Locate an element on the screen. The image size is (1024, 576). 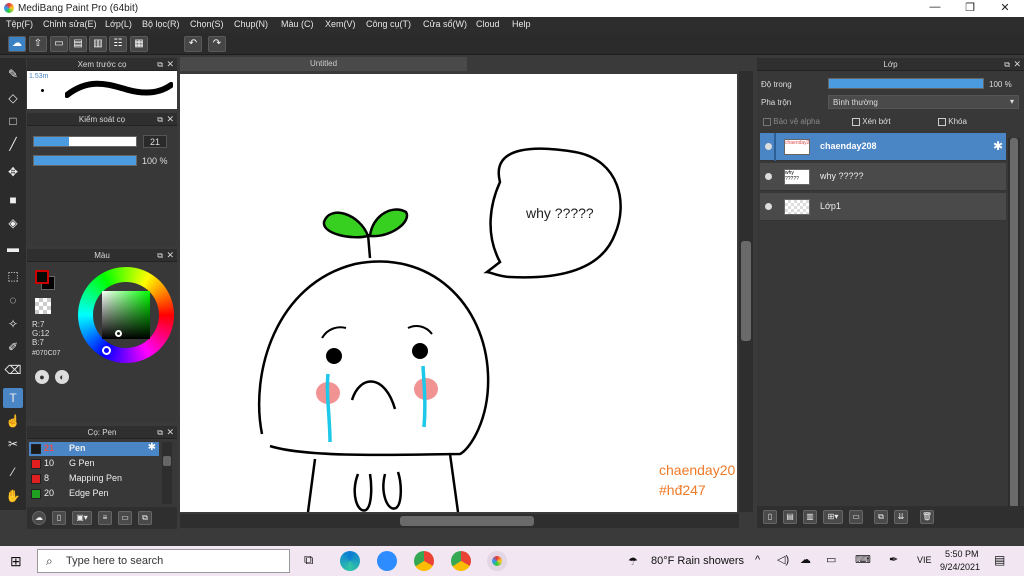
add-brush-menu-icon: ▣▾ is located at coordinates (82, 518).